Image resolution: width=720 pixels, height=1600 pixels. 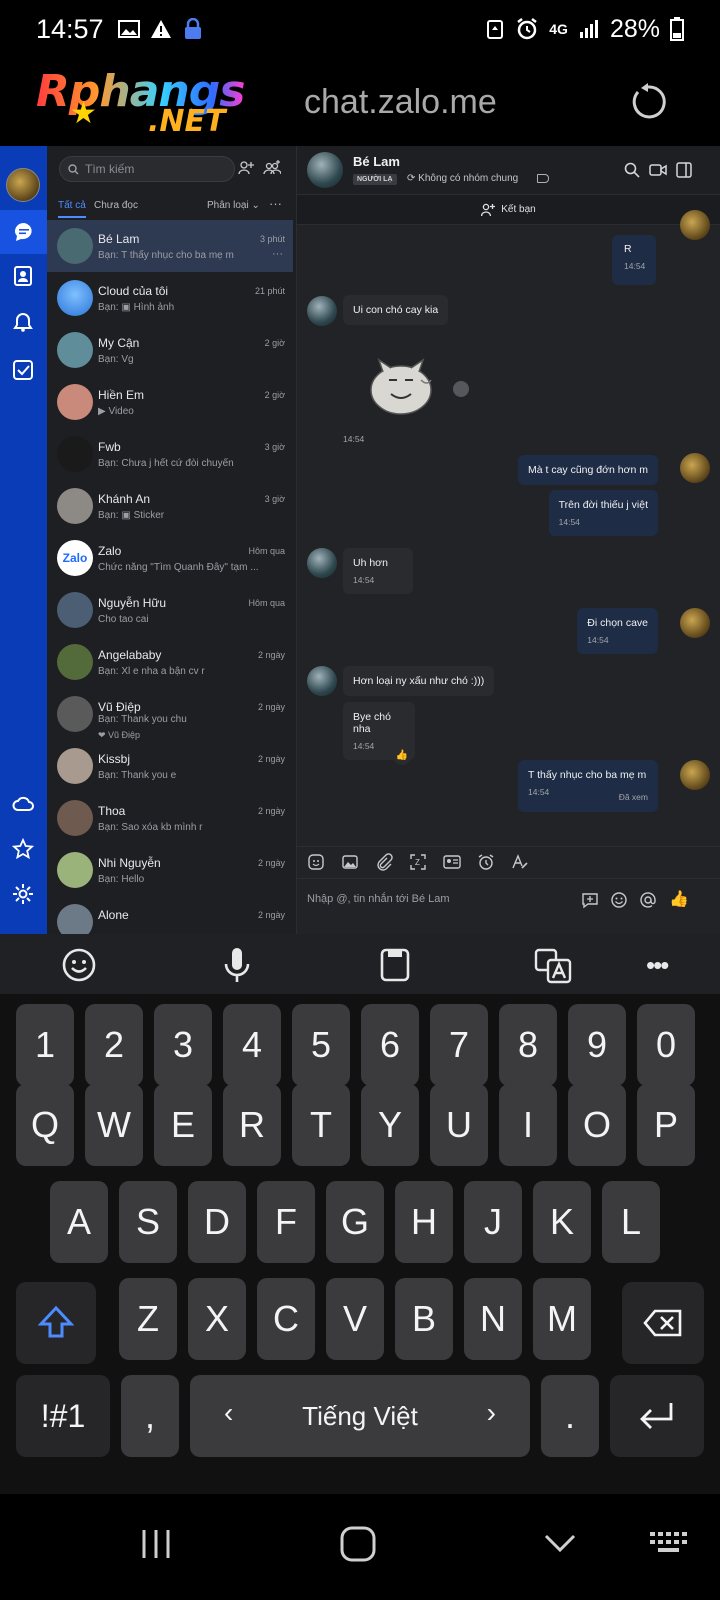 I want to click on message-bubble: Đi chọn cave 14:54, so click(x=617, y=631).